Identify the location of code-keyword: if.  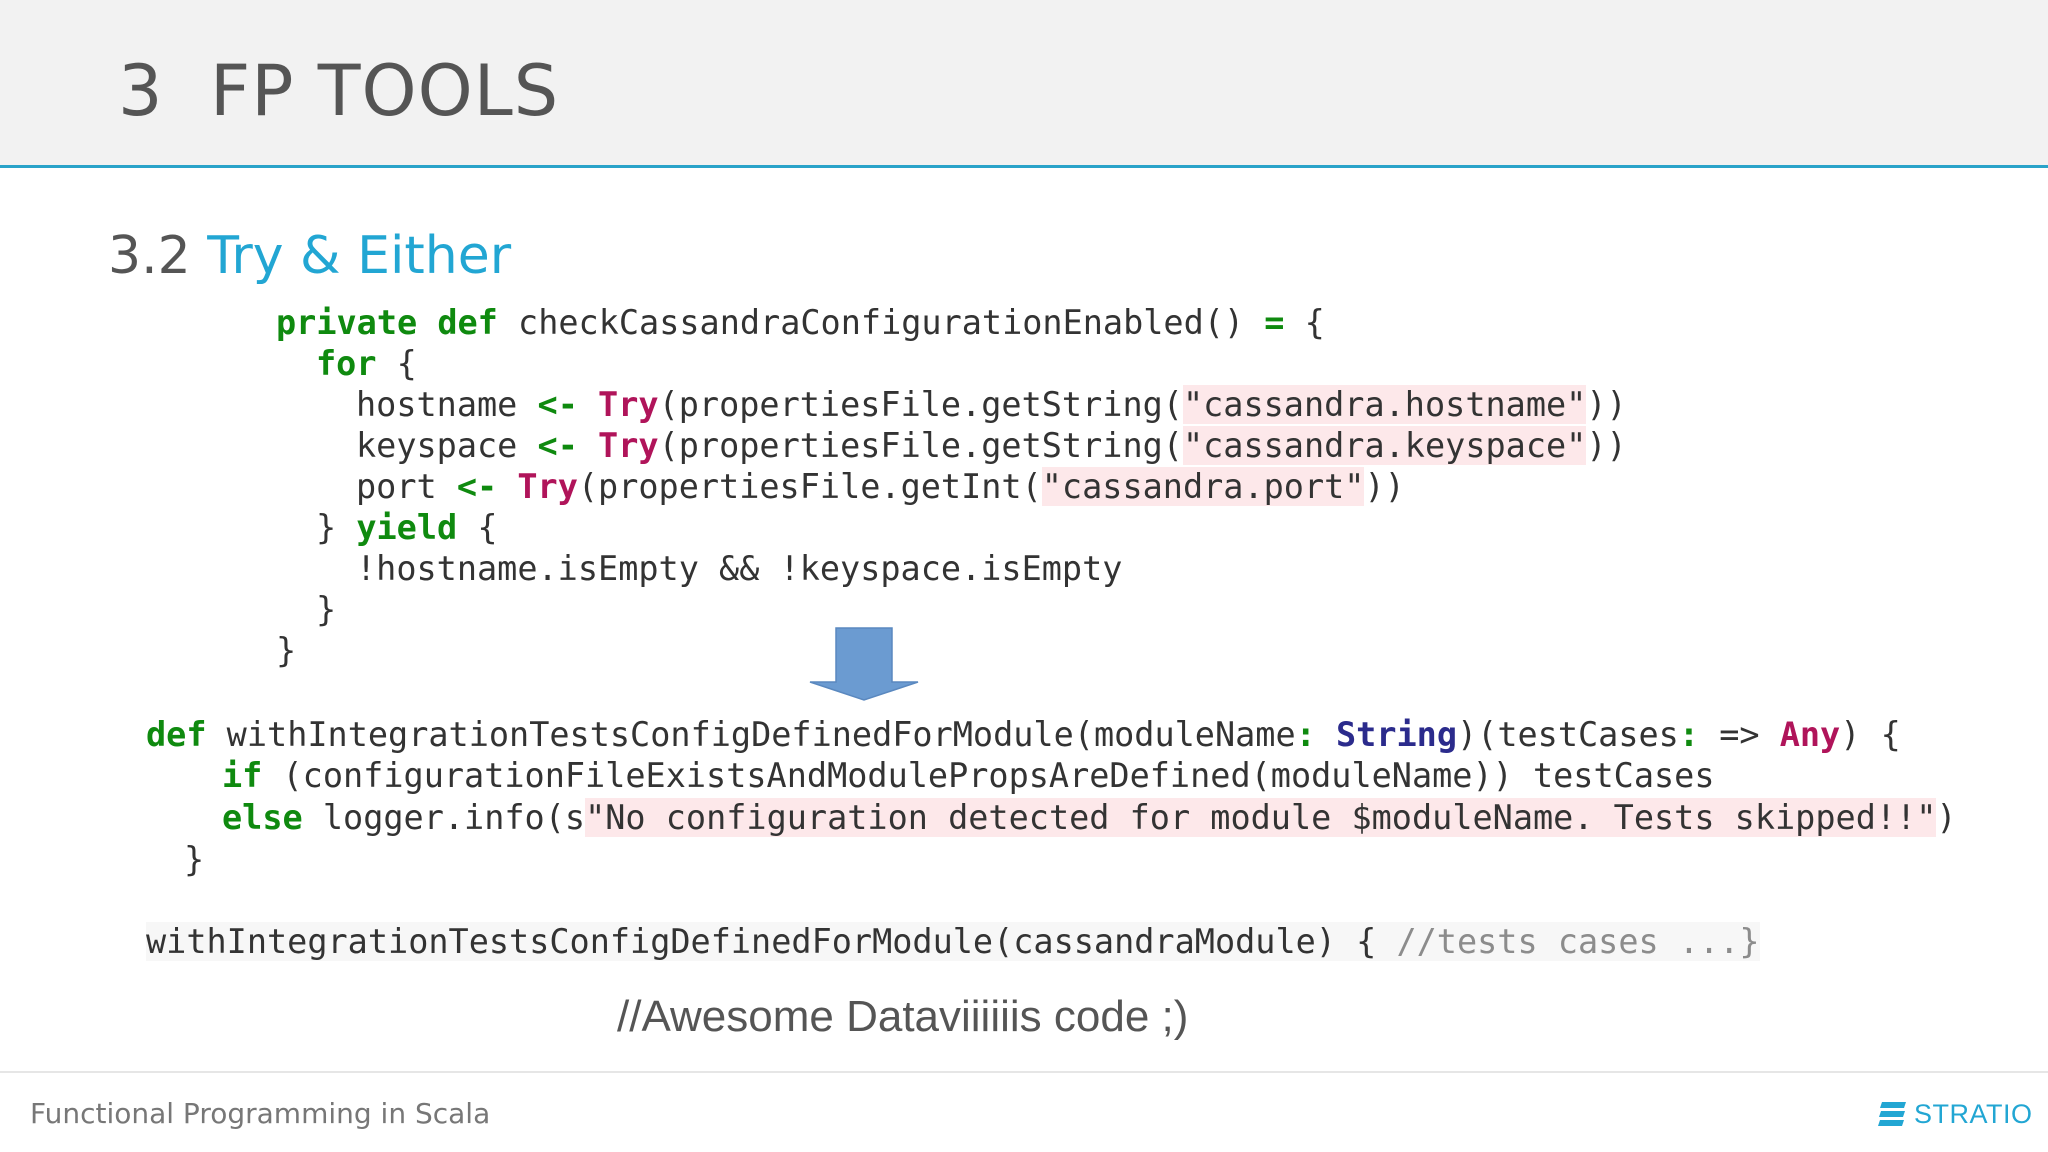
(242, 775).